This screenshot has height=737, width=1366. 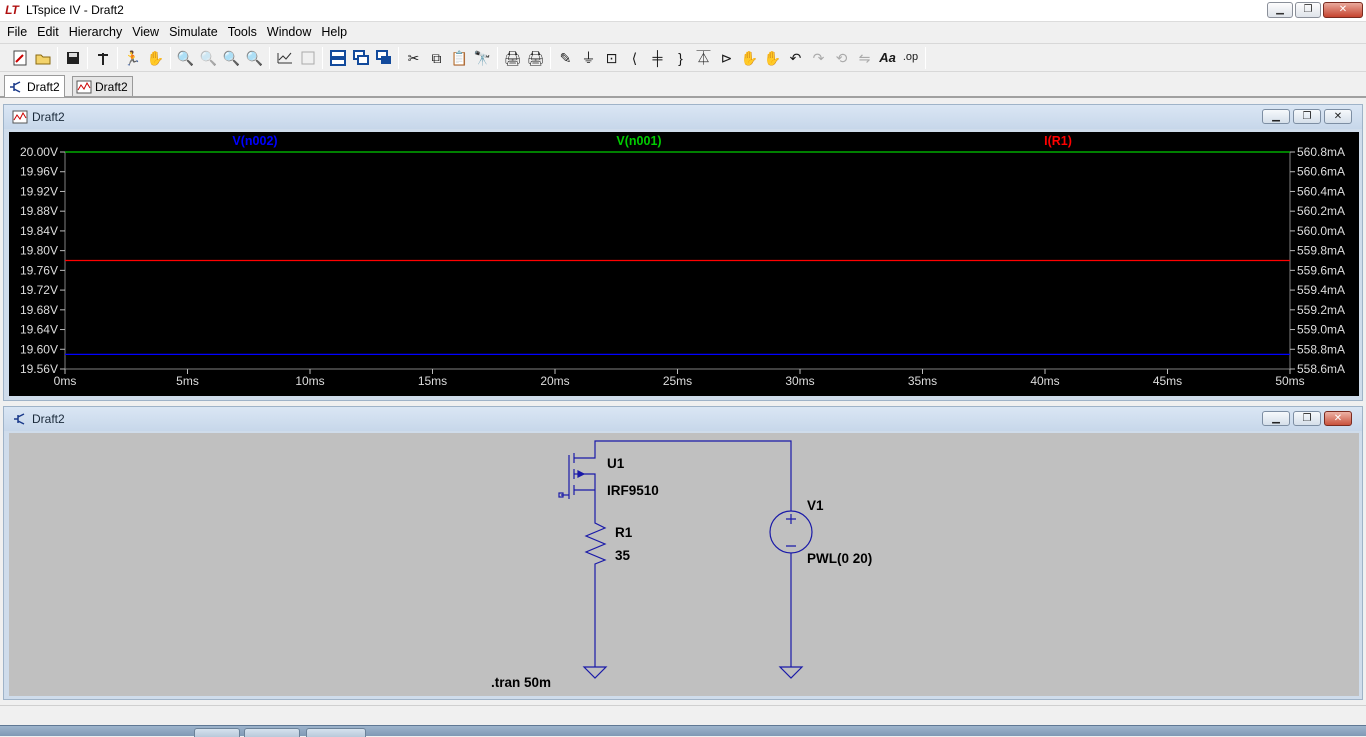 I want to click on text-icon: Aa, so click(x=887, y=57).